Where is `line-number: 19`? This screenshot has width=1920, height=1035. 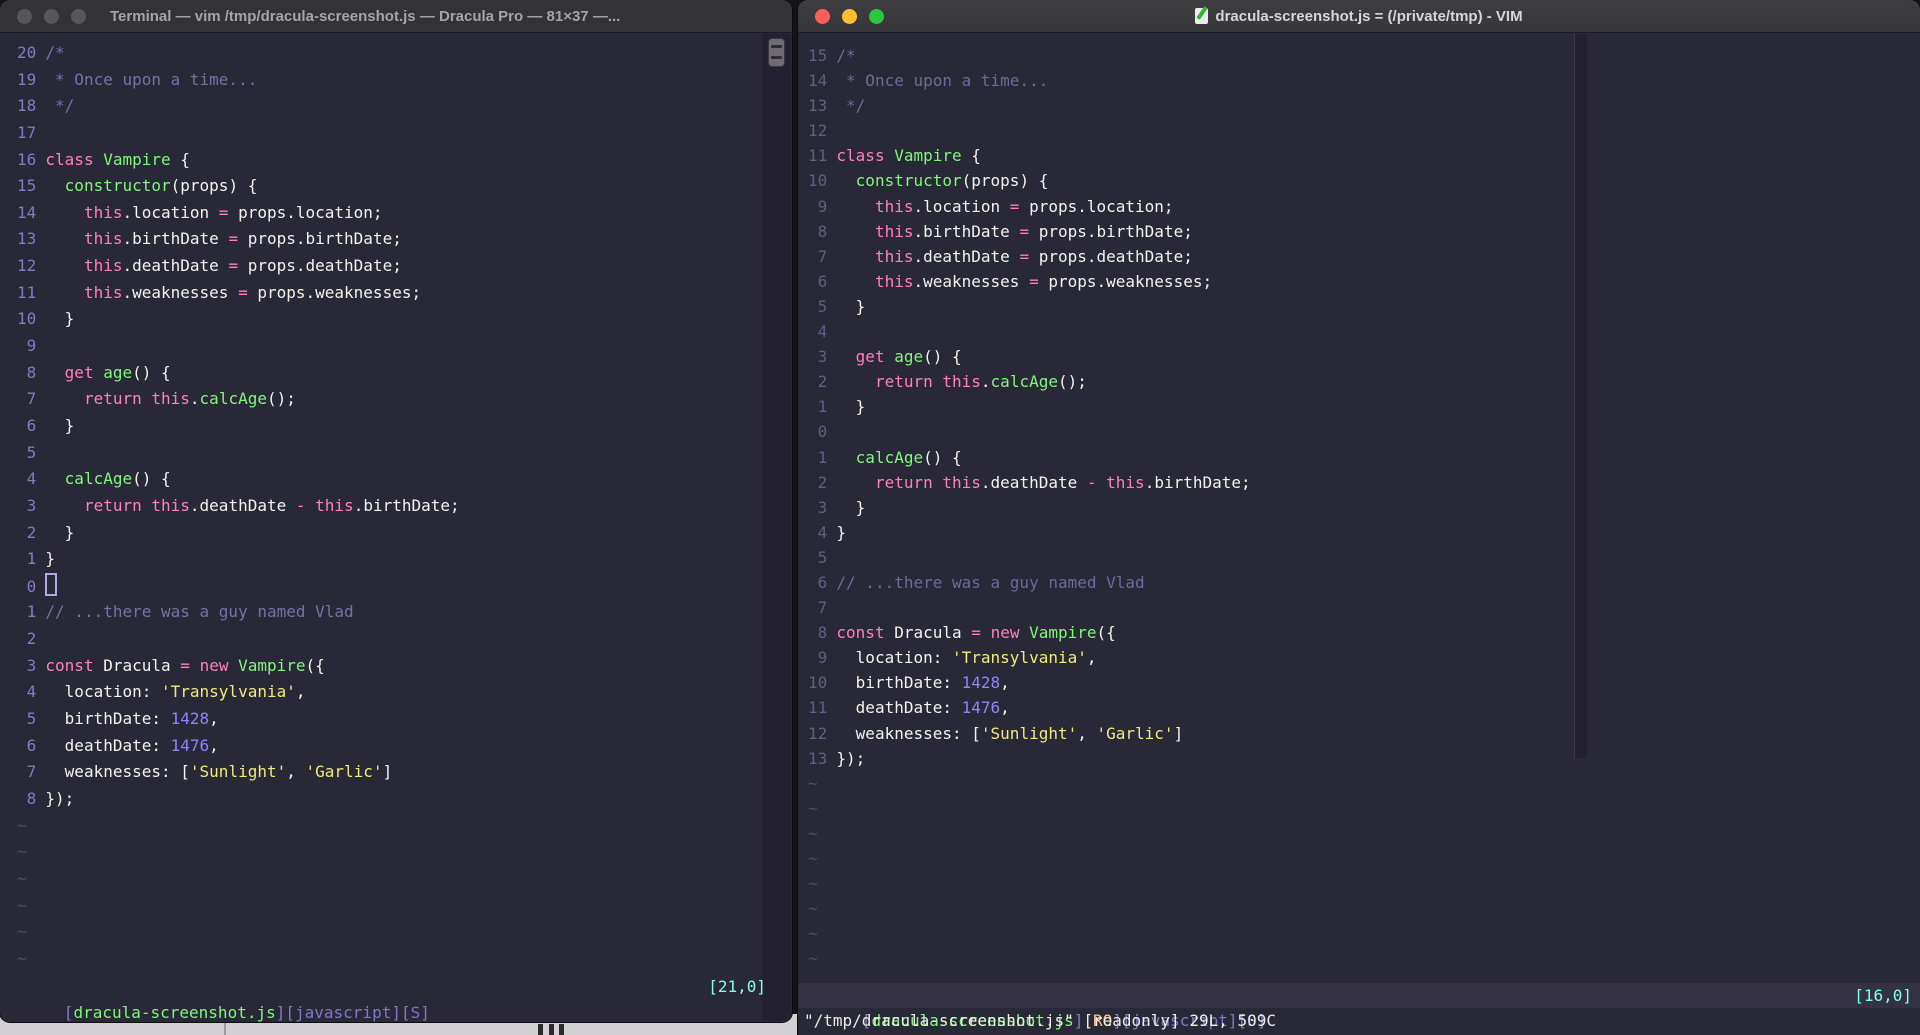
line-number: 19 is located at coordinates (27, 79).